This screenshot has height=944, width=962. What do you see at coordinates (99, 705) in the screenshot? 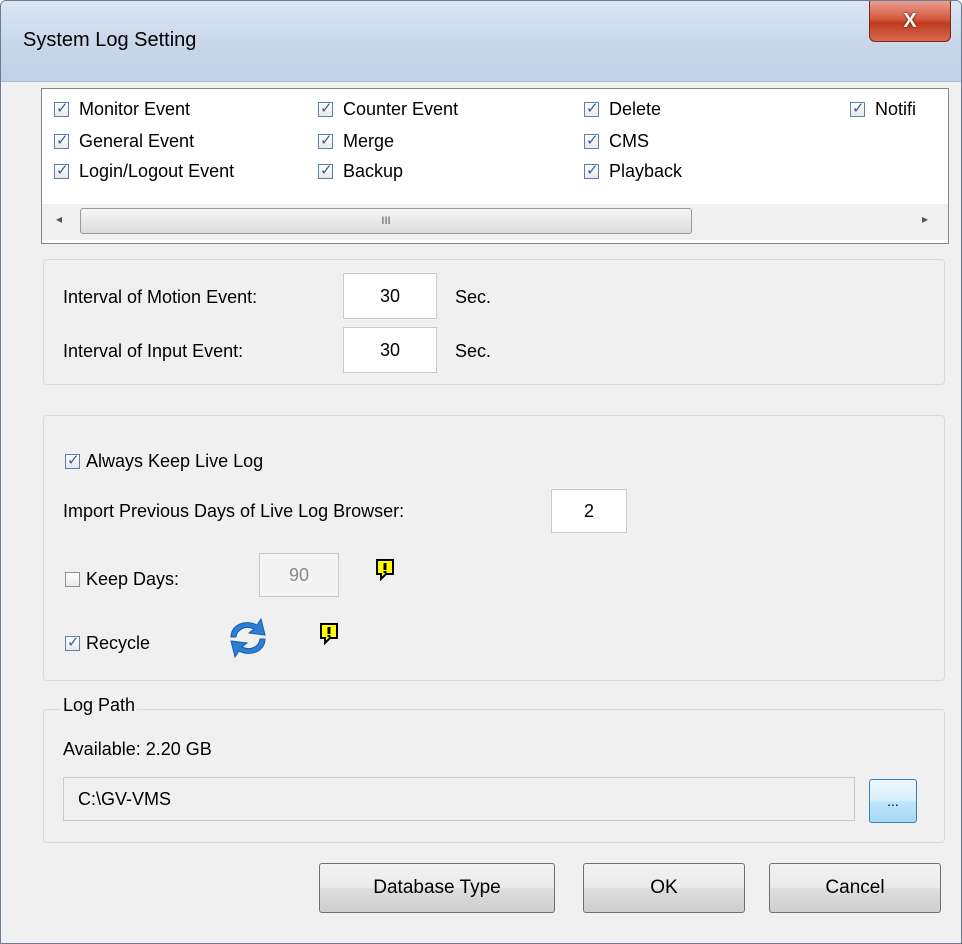
I see `log-path-group-label: Log Path` at bounding box center [99, 705].